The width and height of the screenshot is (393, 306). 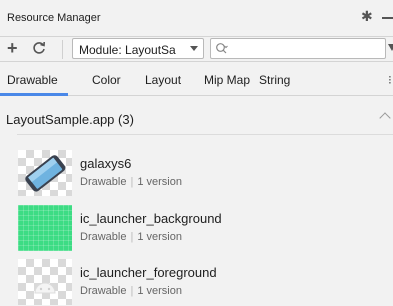 I want to click on search-field, so click(x=298, y=48).